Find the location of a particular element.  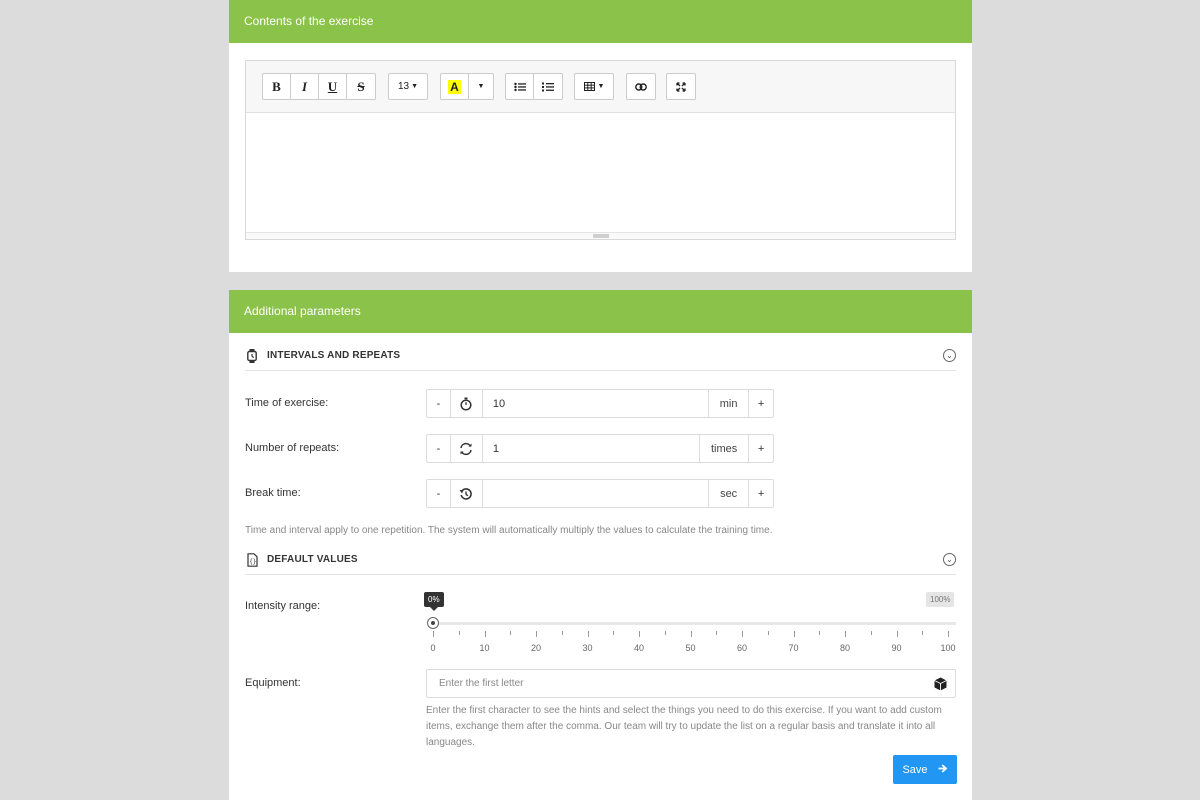

fullscreen-group is located at coordinates (681, 86).